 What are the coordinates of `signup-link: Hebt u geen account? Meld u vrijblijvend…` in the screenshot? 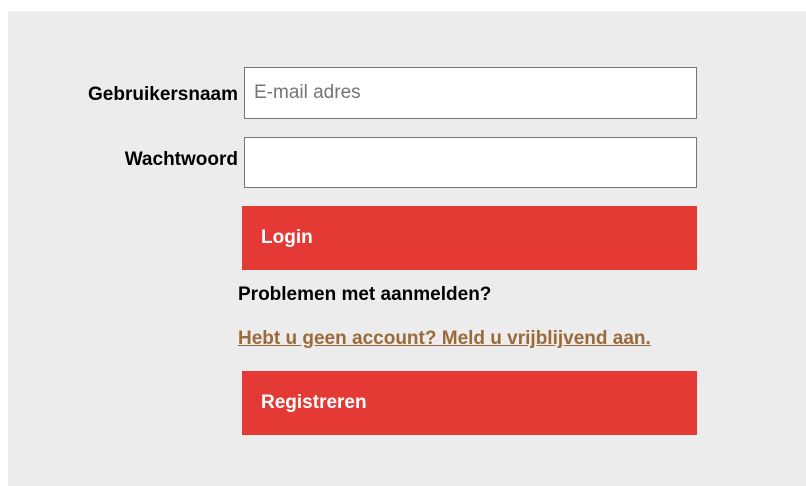 It's located at (444, 339).